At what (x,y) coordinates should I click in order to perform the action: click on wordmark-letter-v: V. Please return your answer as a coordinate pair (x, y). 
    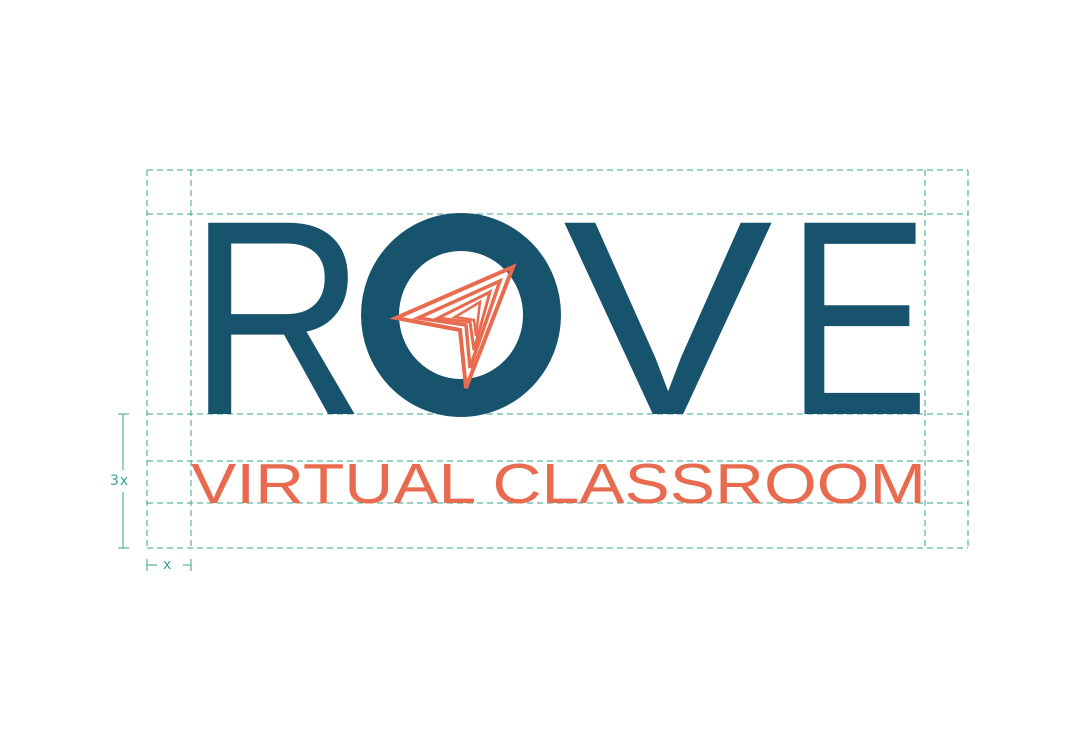
    Looking at the image, I should click on (669, 317).